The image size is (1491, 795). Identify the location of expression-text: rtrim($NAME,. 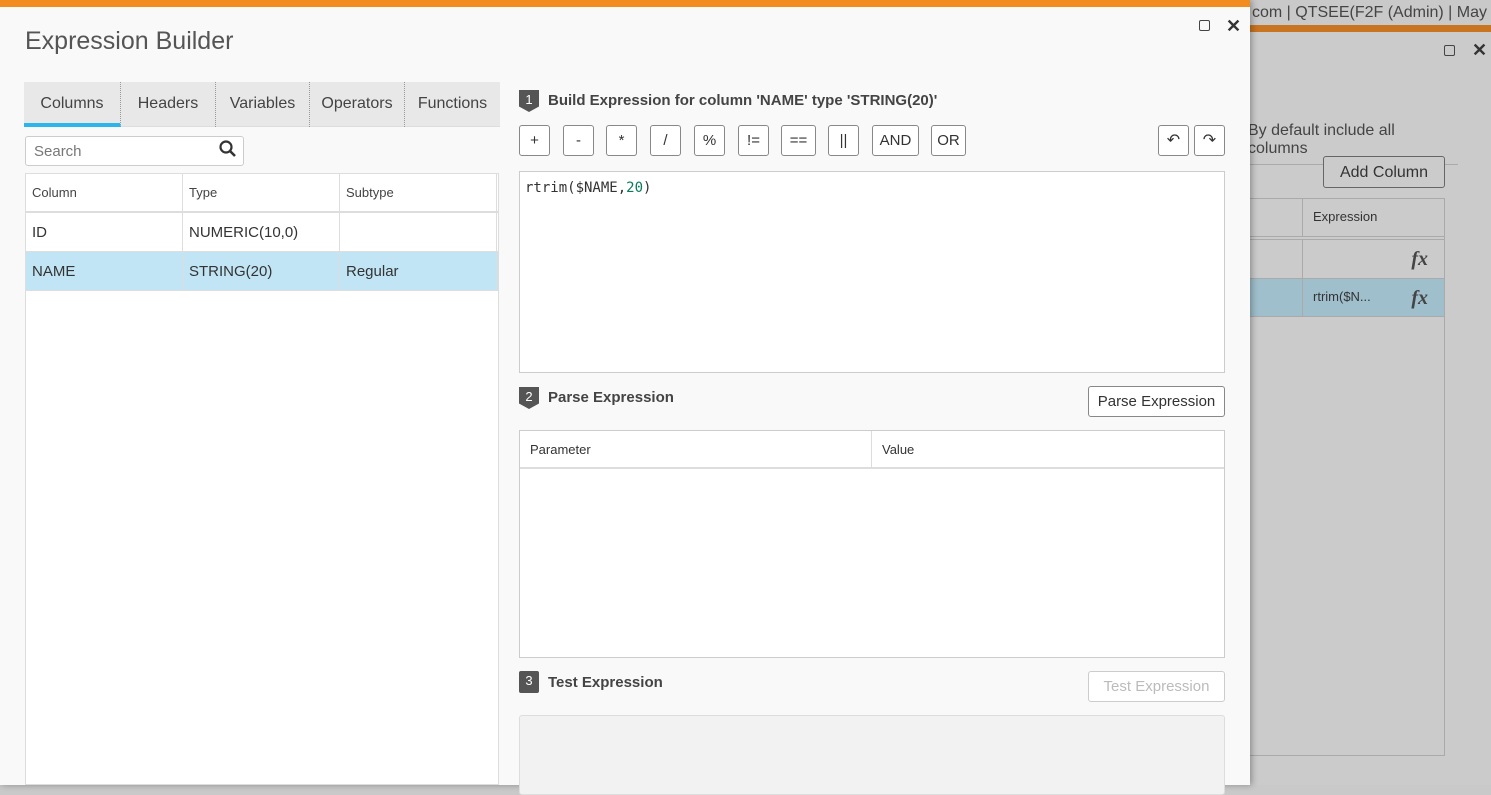
(576, 188).